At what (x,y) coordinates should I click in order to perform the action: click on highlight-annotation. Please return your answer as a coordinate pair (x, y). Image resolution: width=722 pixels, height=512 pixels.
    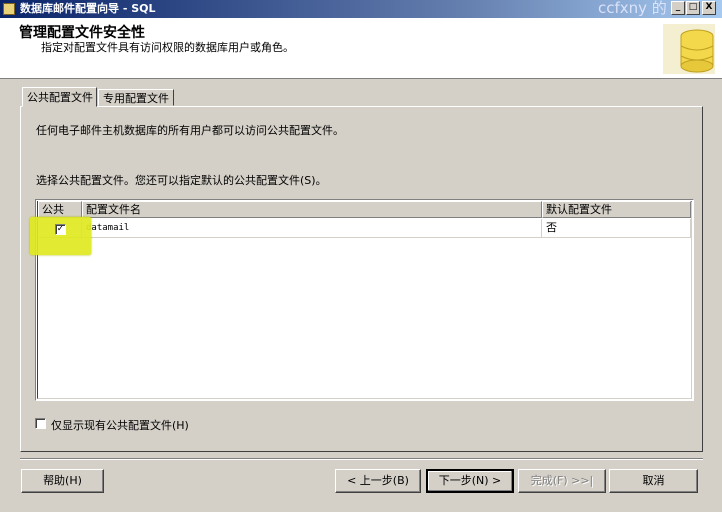
    Looking at the image, I should click on (60, 236).